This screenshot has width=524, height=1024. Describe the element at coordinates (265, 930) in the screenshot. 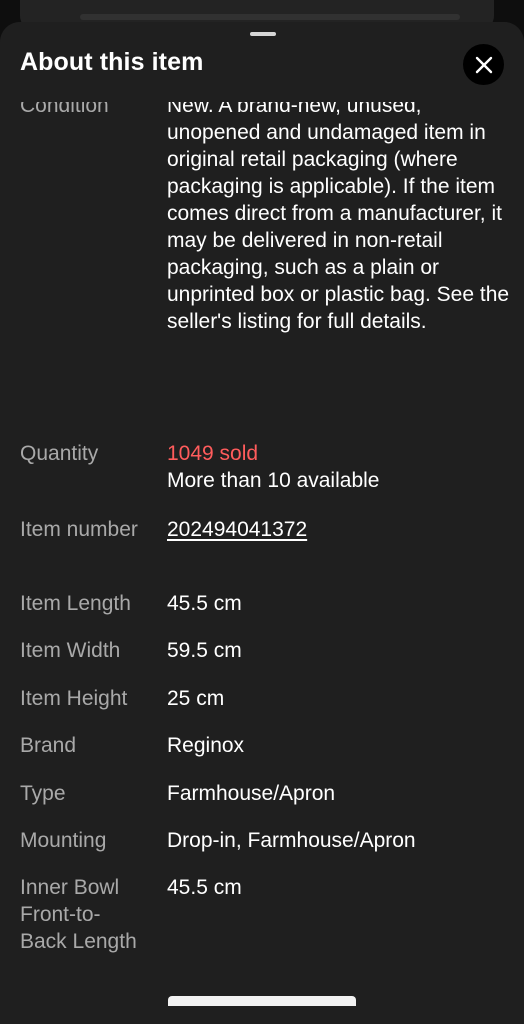

I see `spec-row-inner-bowl-length: Inner Bowl Front-to-Back Length 45.5 cm` at that location.